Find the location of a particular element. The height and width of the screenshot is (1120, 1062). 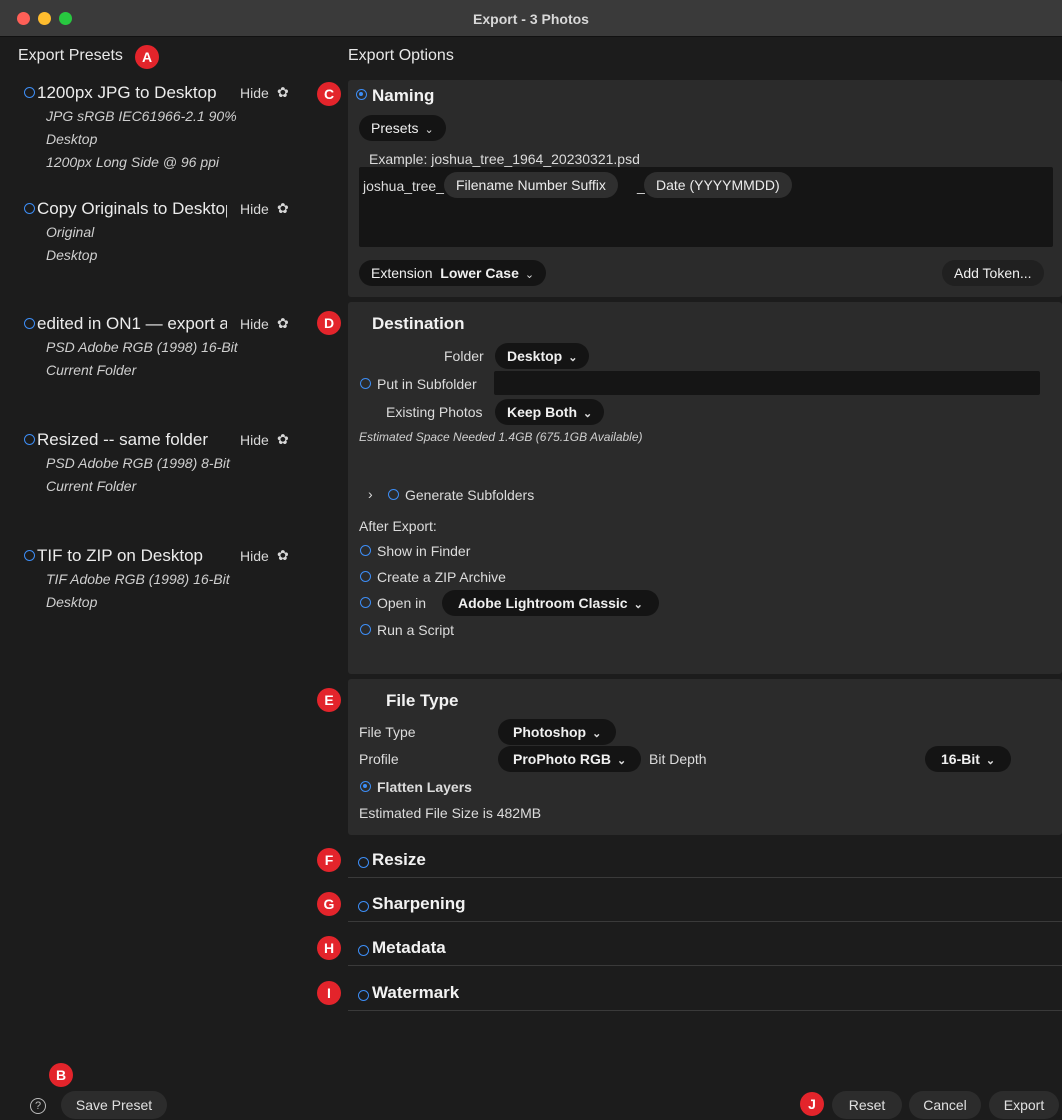

naming-prefix: joshua_tree_ is located at coordinates (403, 186).